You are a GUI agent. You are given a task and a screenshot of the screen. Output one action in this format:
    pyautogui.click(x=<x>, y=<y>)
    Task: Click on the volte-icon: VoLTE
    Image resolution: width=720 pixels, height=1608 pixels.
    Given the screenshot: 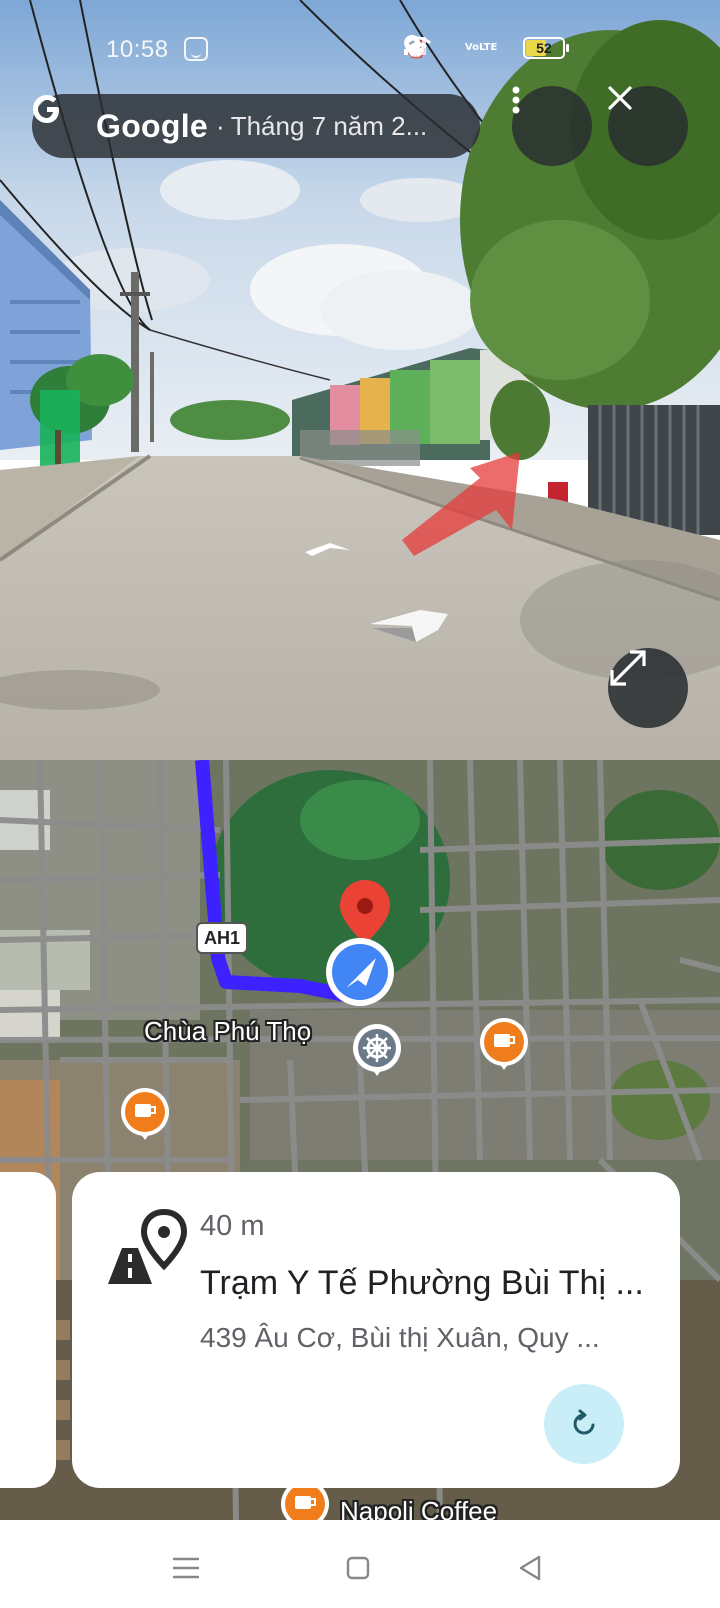 What is the action you would take?
    pyautogui.click(x=481, y=47)
    